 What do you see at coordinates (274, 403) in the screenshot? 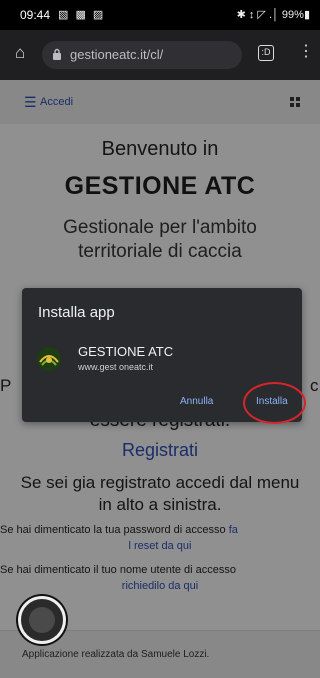
I see `install-highlight-circle` at bounding box center [274, 403].